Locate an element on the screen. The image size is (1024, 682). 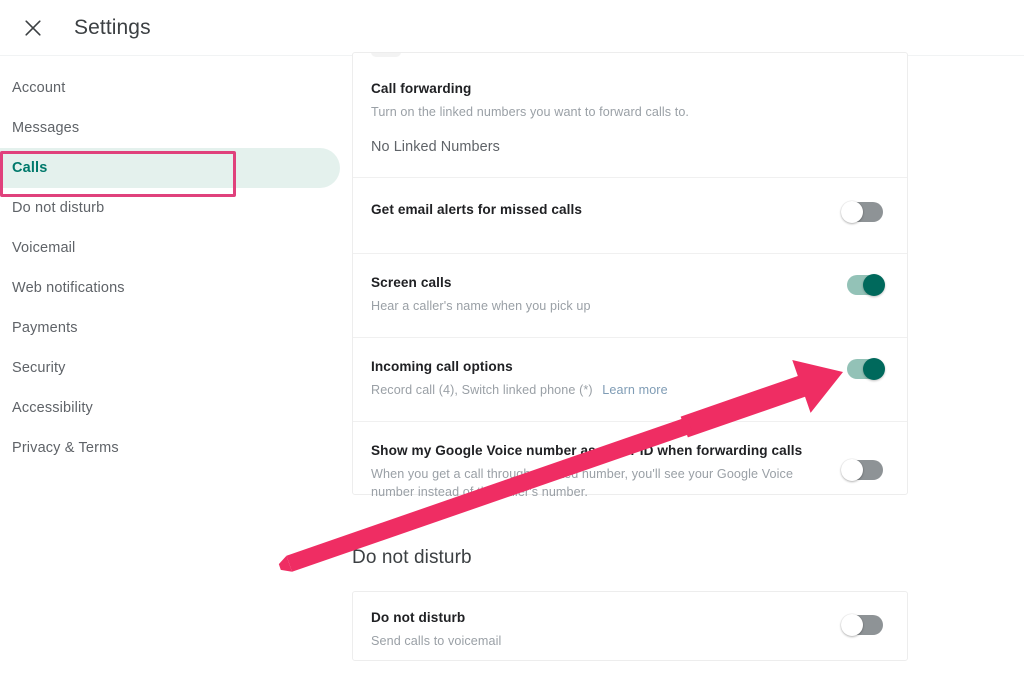
row-do-not-disturb: Do not disturb Send calls to voicemail is located at coordinates (630, 629).